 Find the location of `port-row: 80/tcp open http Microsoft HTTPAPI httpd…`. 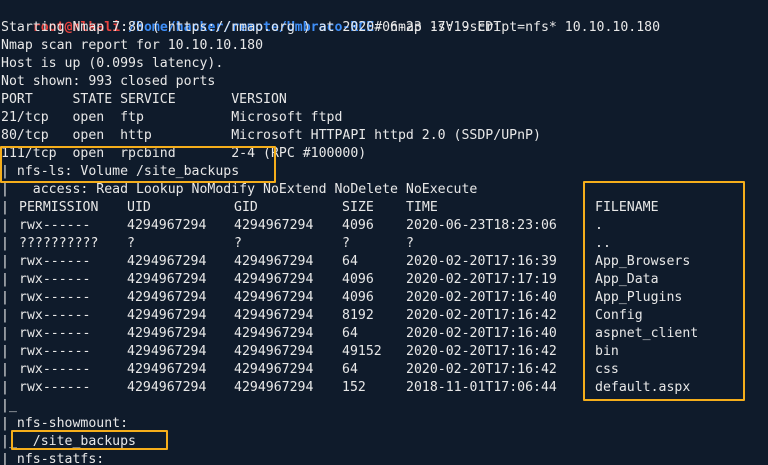

port-row: 80/tcp open http Microsoft HTTPAPI httpd… is located at coordinates (271, 135).